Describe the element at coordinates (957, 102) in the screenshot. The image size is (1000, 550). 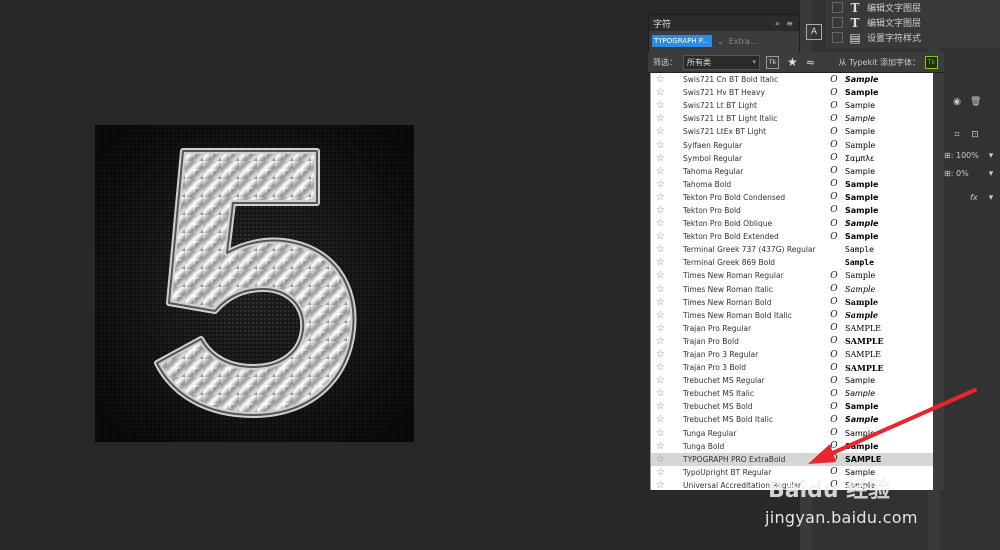
I see `camera-icon: ◉` at that location.